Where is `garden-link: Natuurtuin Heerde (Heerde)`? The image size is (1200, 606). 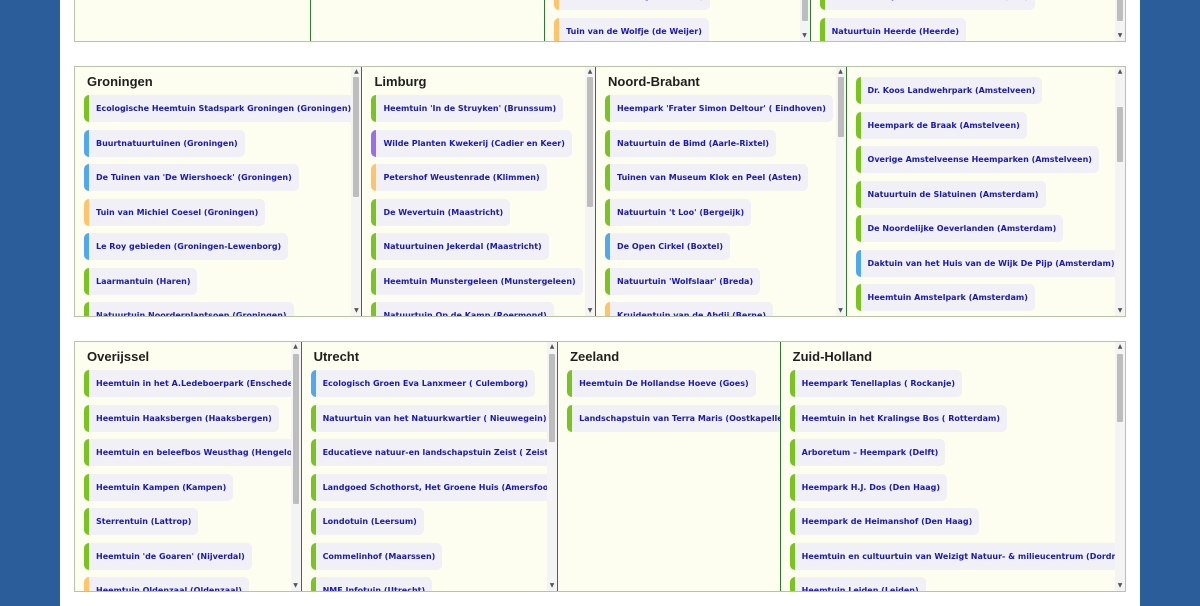
garden-link: Natuurtuin Heerde (Heerde) is located at coordinates (892, 29).